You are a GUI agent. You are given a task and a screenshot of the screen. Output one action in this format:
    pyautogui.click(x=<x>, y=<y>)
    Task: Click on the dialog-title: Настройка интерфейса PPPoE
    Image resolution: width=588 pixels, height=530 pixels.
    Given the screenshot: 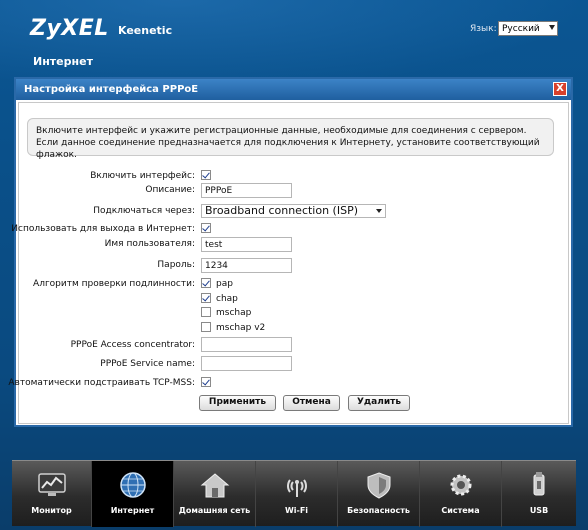 What is the action you would take?
    pyautogui.click(x=293, y=89)
    